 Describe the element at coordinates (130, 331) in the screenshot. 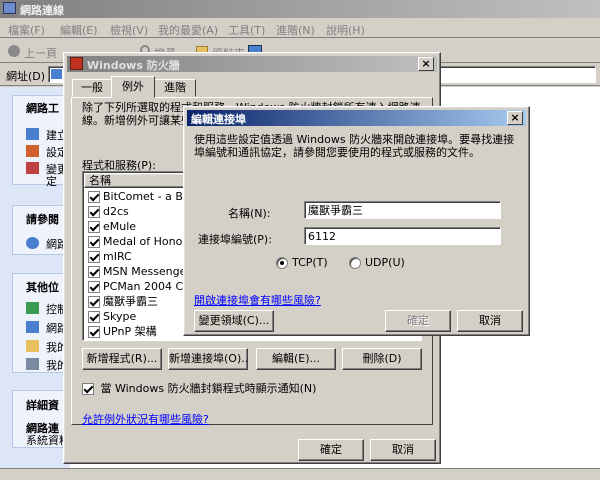

I see `program-name: UPnP 架構` at that location.